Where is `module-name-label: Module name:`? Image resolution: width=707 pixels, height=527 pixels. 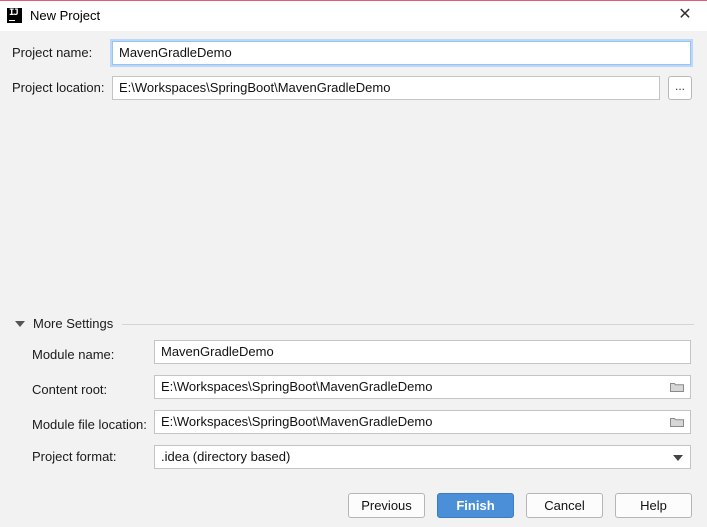
module-name-label: Module name: is located at coordinates (73, 354).